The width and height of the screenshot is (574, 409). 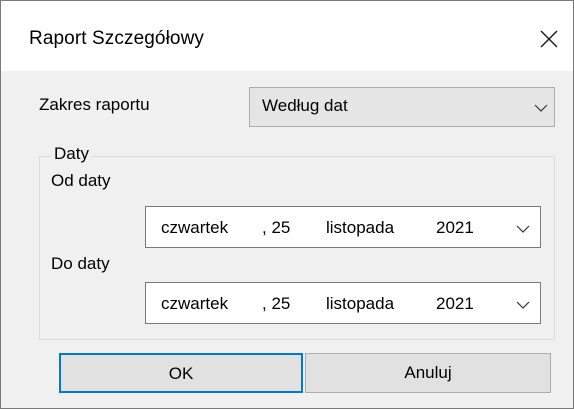 I want to click on from-date-picker: czwartek , 25 listopada 2021, so click(x=343, y=227).